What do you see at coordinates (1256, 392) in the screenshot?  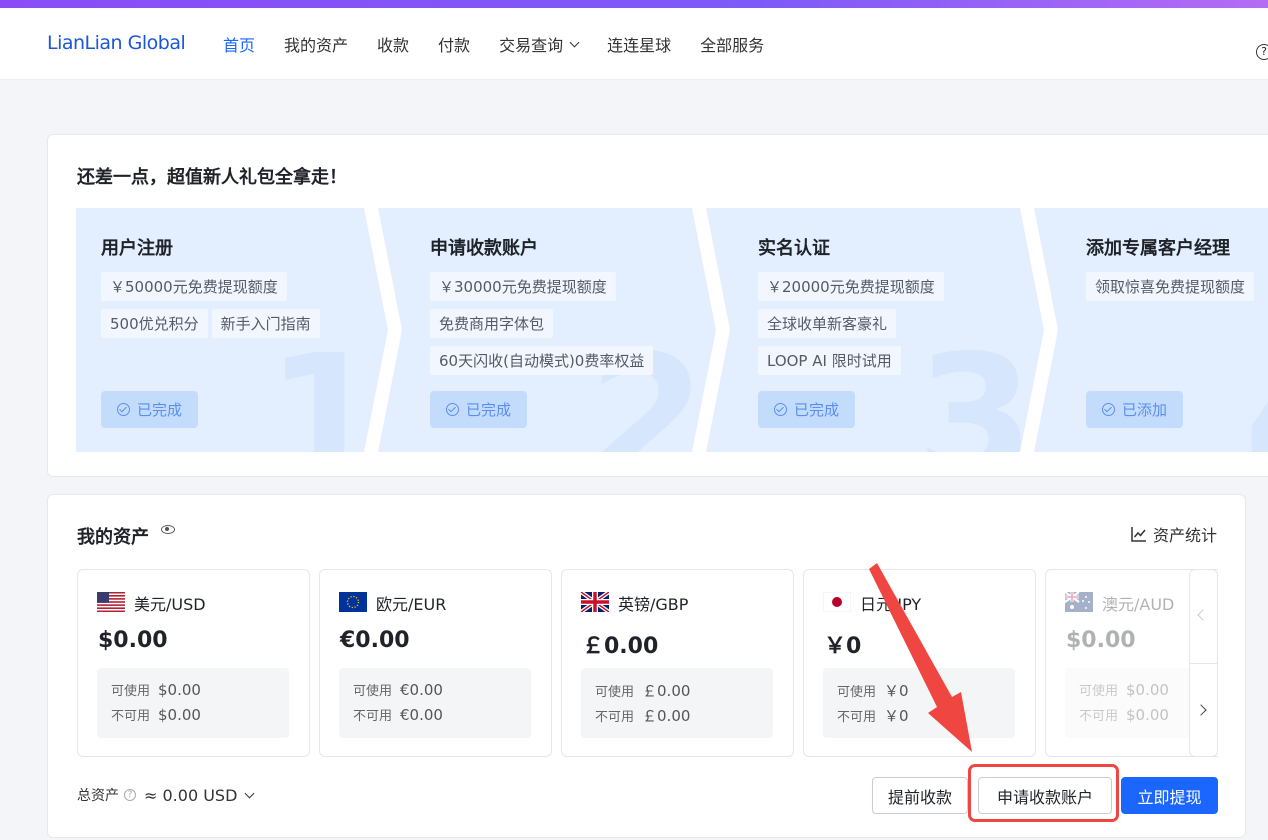 I see `step-number: 4` at bounding box center [1256, 392].